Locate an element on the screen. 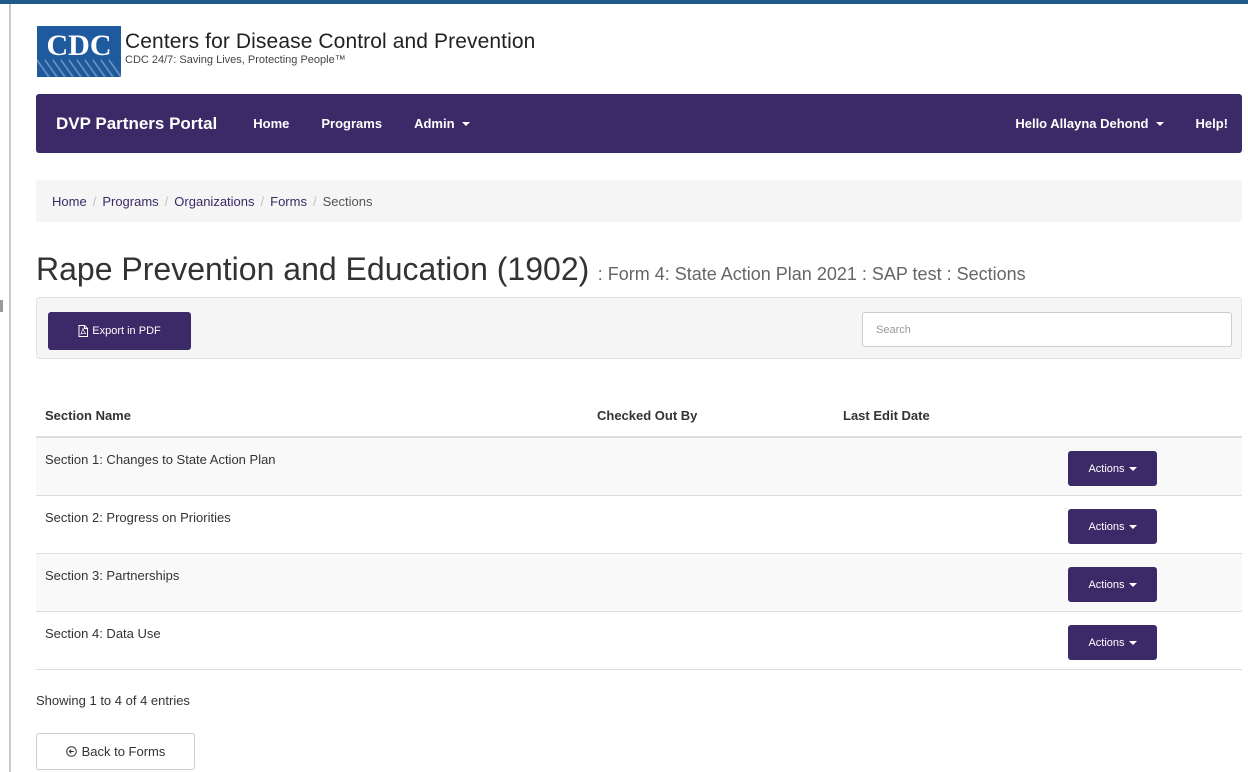 Image resolution: width=1248 pixels, height=772 pixels. brand-link: DVP Partners Portal is located at coordinates (136, 124).